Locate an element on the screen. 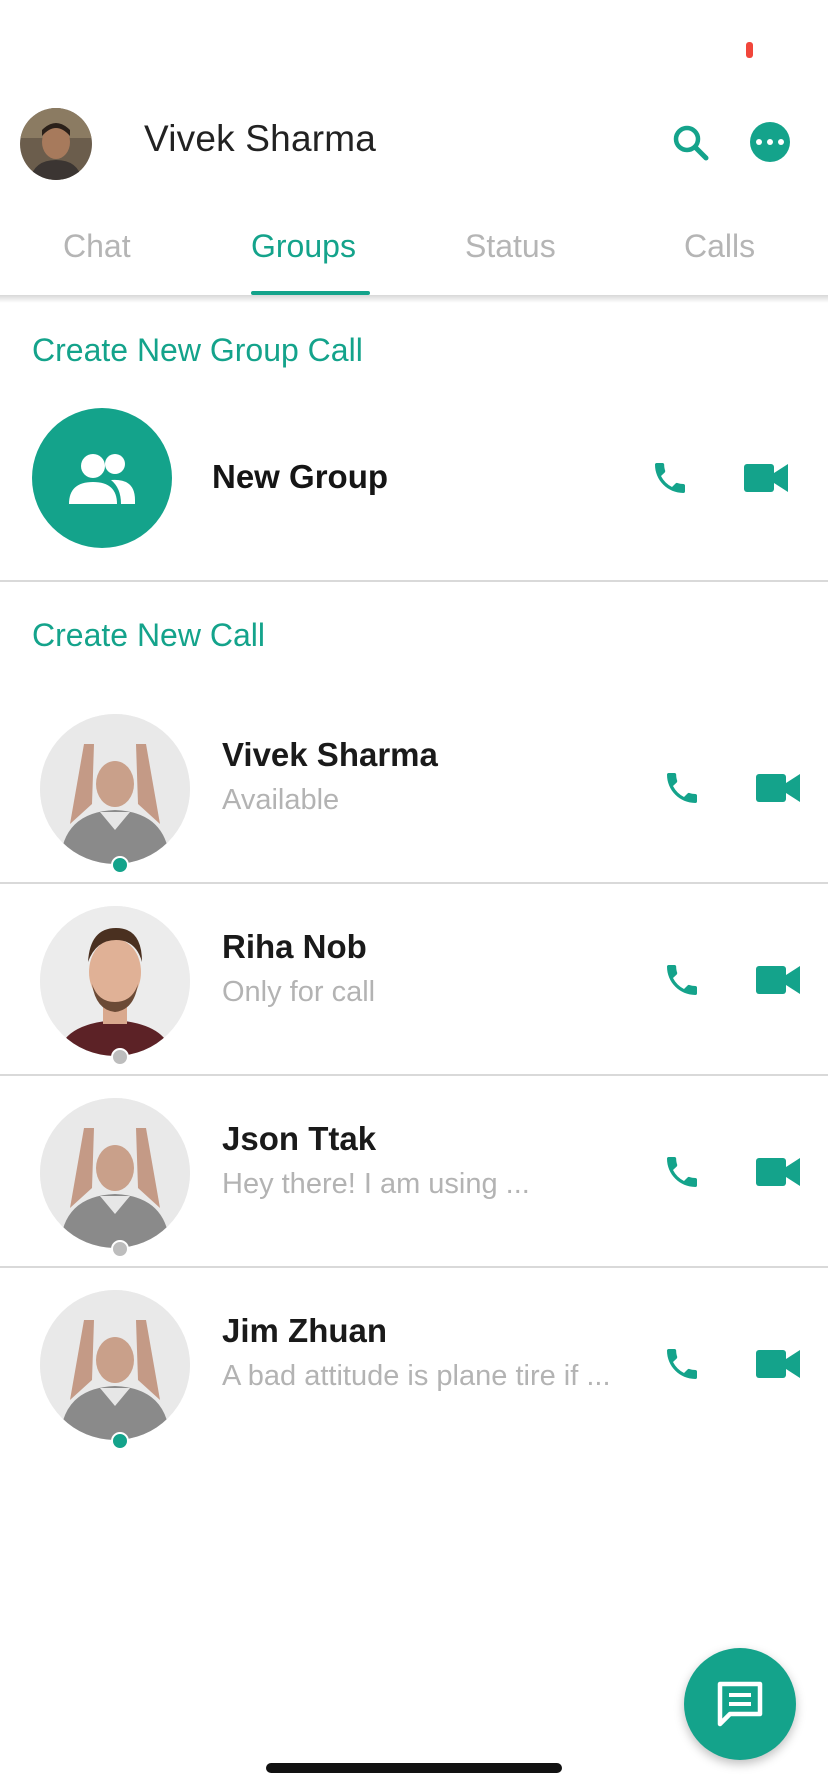 The image size is (828, 1792). new-group-avatar is located at coordinates (102, 478).